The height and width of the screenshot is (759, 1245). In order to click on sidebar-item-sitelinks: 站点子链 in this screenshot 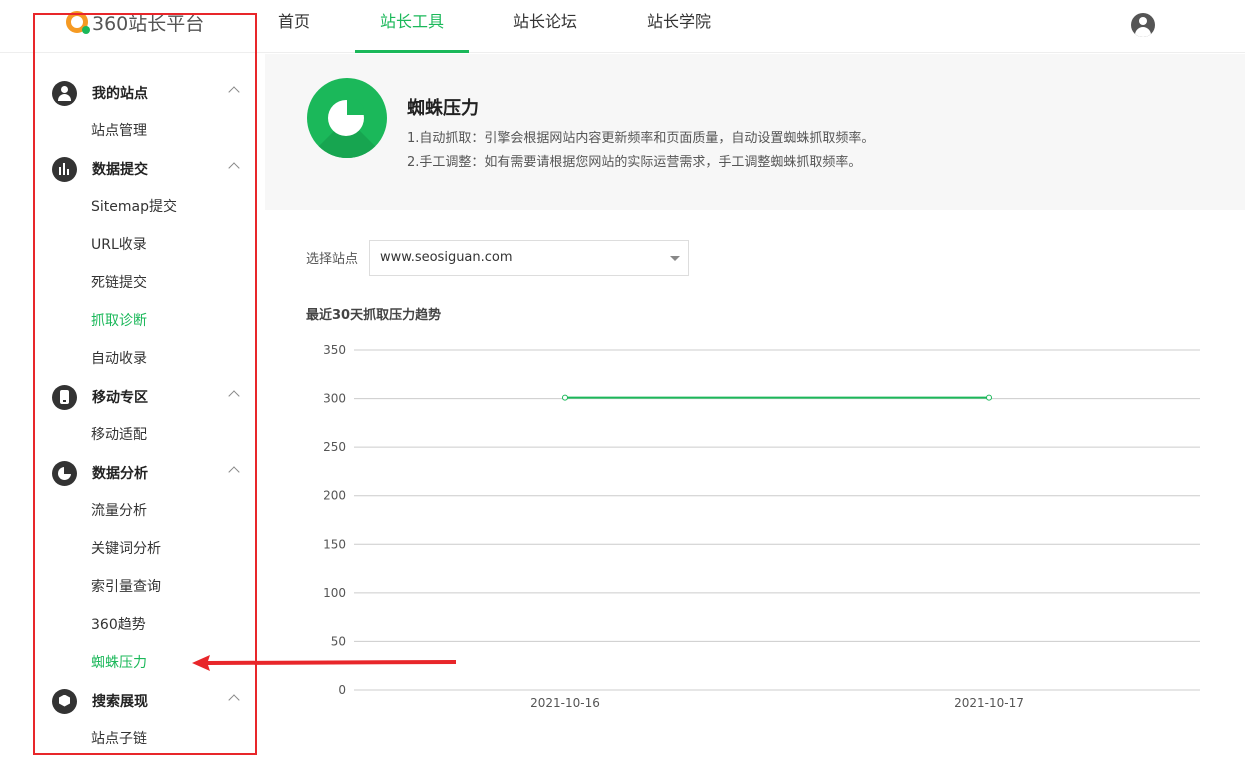, I will do `click(119, 739)`.